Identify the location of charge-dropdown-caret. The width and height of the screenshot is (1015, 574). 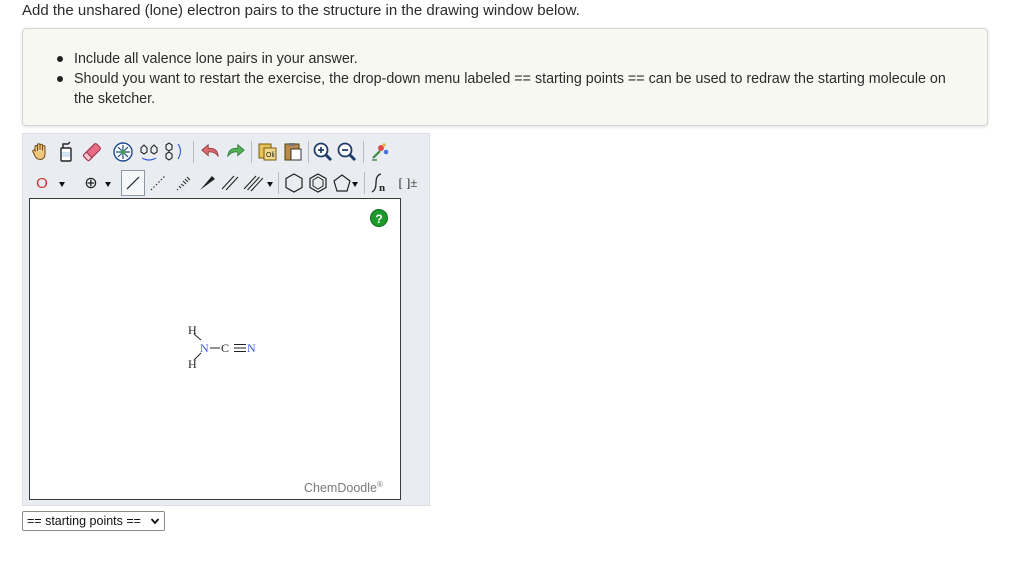
(108, 184).